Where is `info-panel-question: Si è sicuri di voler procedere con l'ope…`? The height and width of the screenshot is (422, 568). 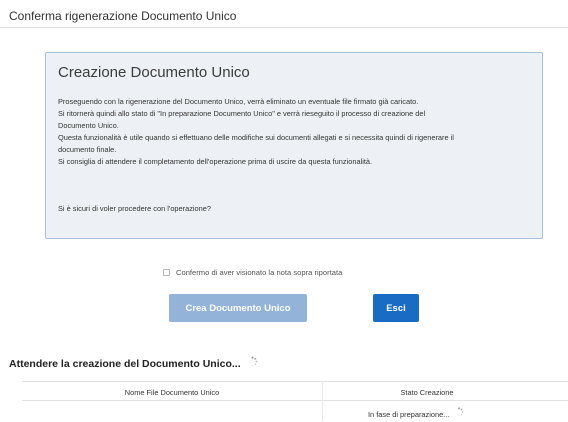
info-panel-question: Si è sicuri di voler procedere con l'ope… is located at coordinates (135, 208).